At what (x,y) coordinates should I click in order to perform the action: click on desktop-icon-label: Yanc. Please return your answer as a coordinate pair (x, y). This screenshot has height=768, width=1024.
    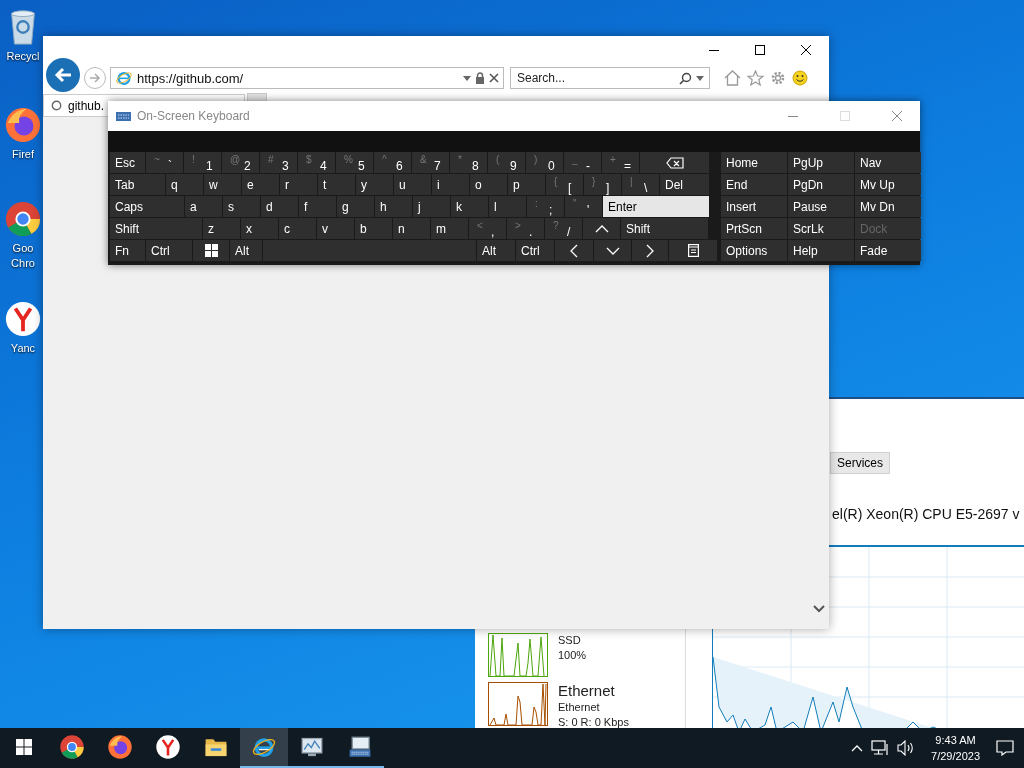
    Looking at the image, I should click on (23, 348).